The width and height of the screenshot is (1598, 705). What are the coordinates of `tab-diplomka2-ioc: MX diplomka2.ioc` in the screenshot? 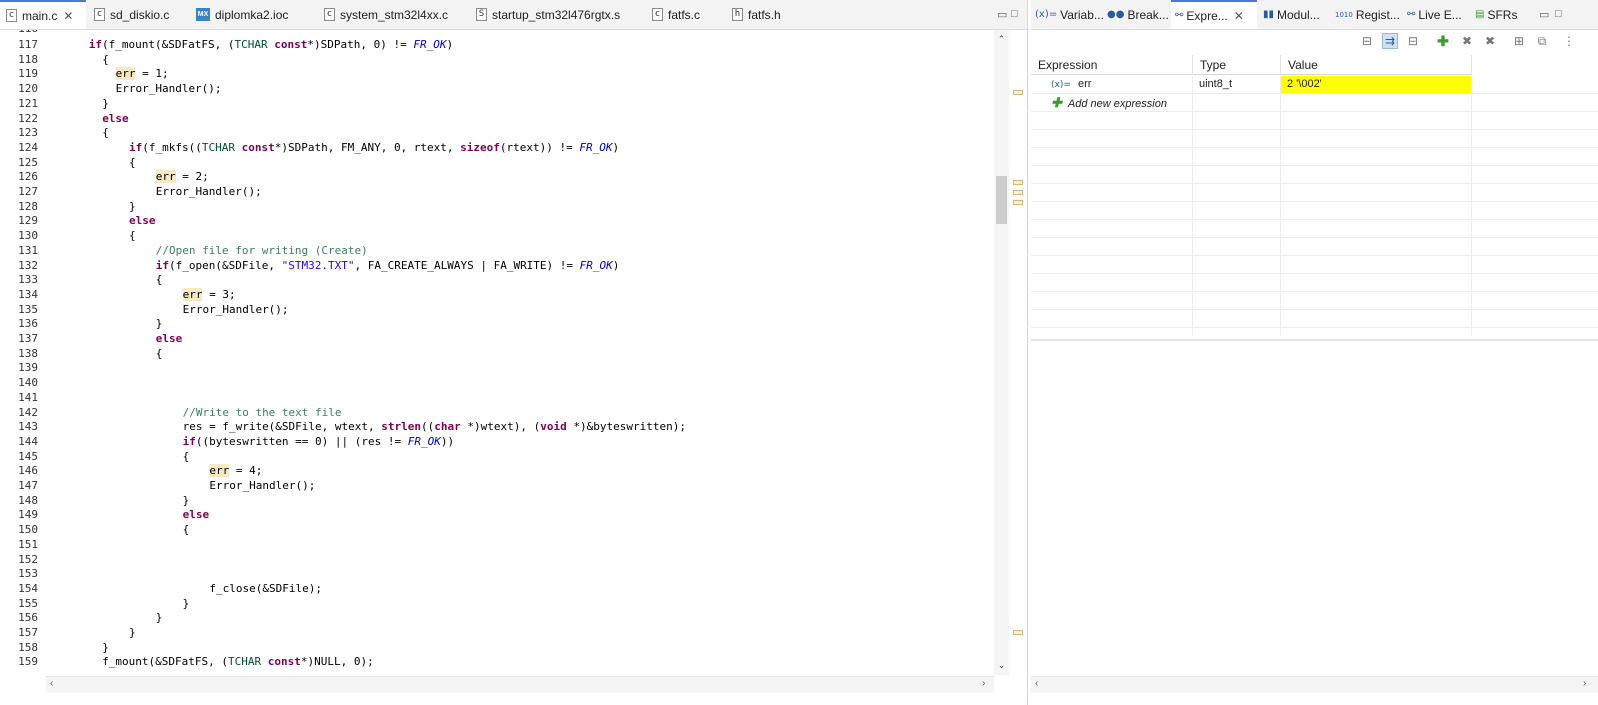 It's located at (249, 14).